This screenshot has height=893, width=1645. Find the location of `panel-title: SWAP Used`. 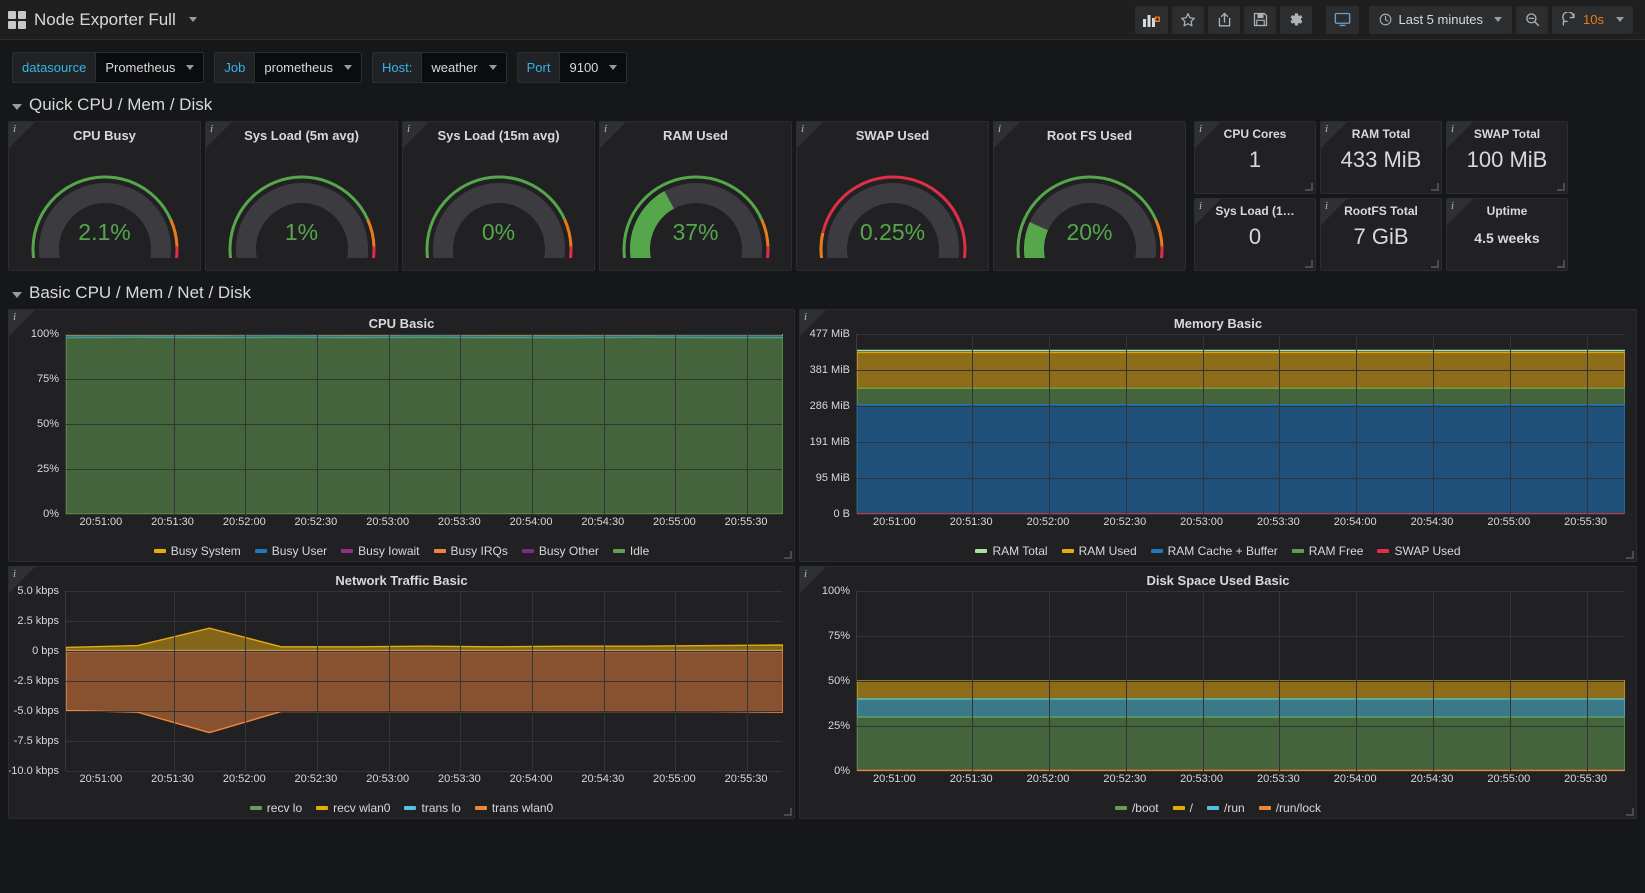

panel-title: SWAP Used is located at coordinates (892, 134).